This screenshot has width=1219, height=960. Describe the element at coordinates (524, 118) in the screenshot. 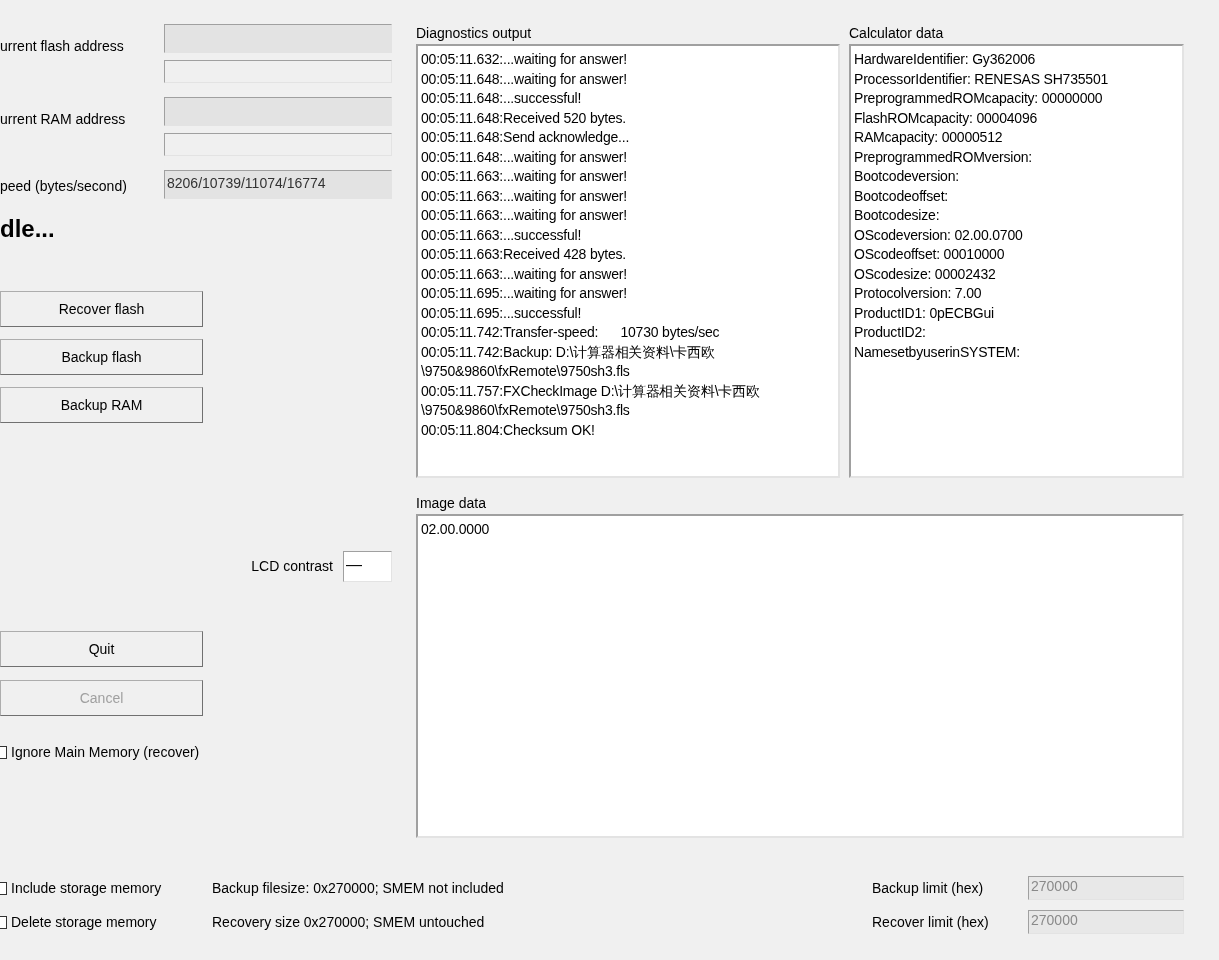

I see `output-line: 00:05:11.648:Received 520 bytes.` at that location.